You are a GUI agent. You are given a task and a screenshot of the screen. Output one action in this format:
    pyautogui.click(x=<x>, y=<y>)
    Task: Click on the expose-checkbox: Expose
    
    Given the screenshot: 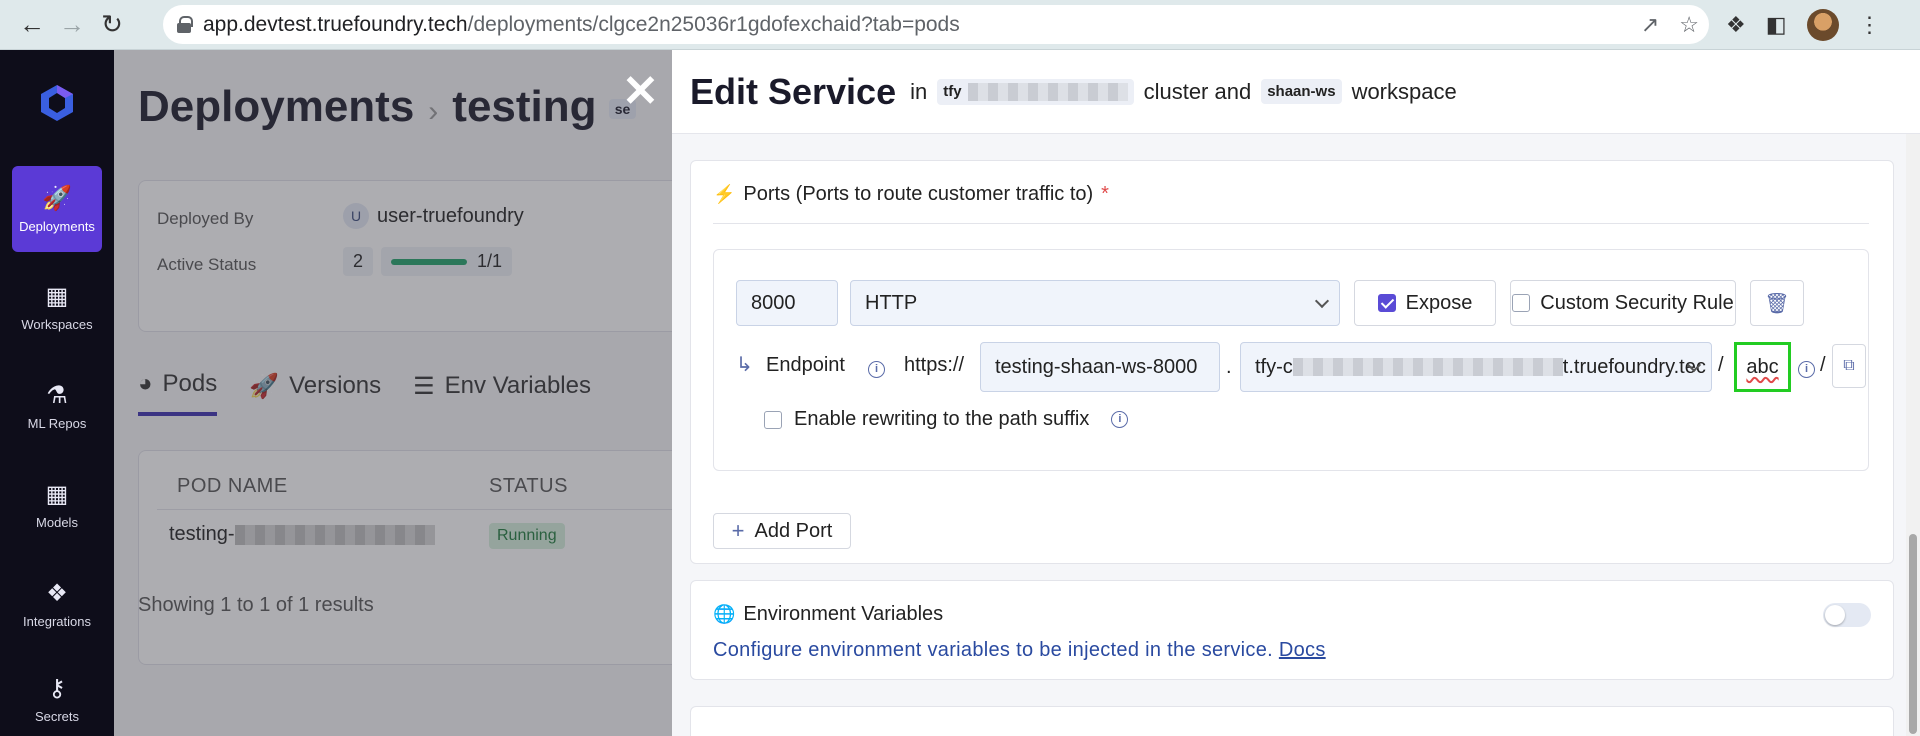 What is the action you would take?
    pyautogui.click(x=1425, y=303)
    